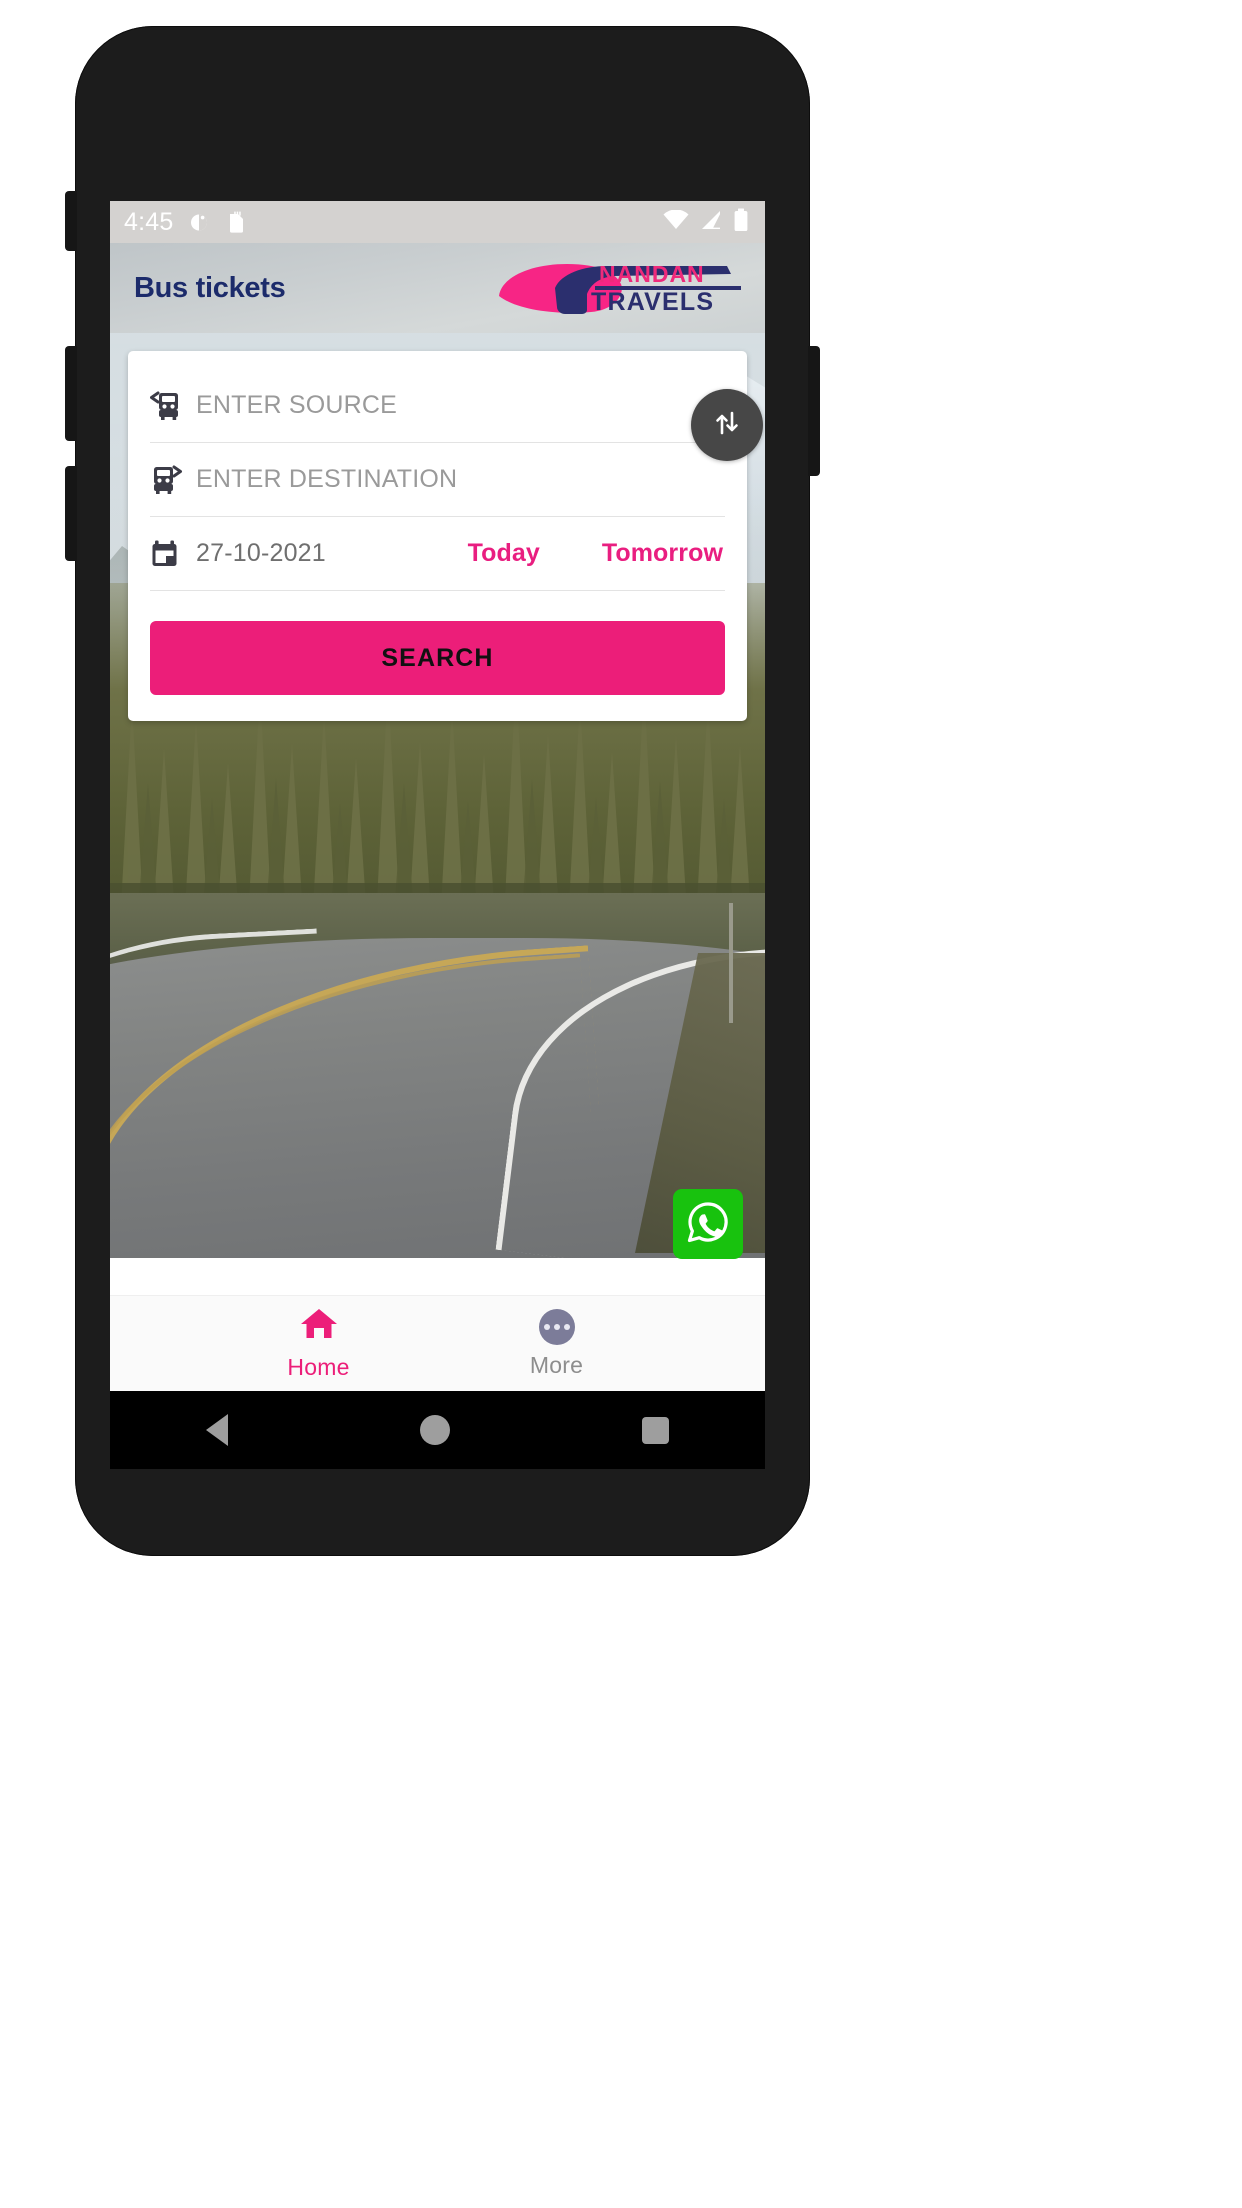 Image resolution: width=1242 pixels, height=2208 pixels. What do you see at coordinates (437, 406) in the screenshot?
I see `source-field-row: ENTER SOURCE` at bounding box center [437, 406].